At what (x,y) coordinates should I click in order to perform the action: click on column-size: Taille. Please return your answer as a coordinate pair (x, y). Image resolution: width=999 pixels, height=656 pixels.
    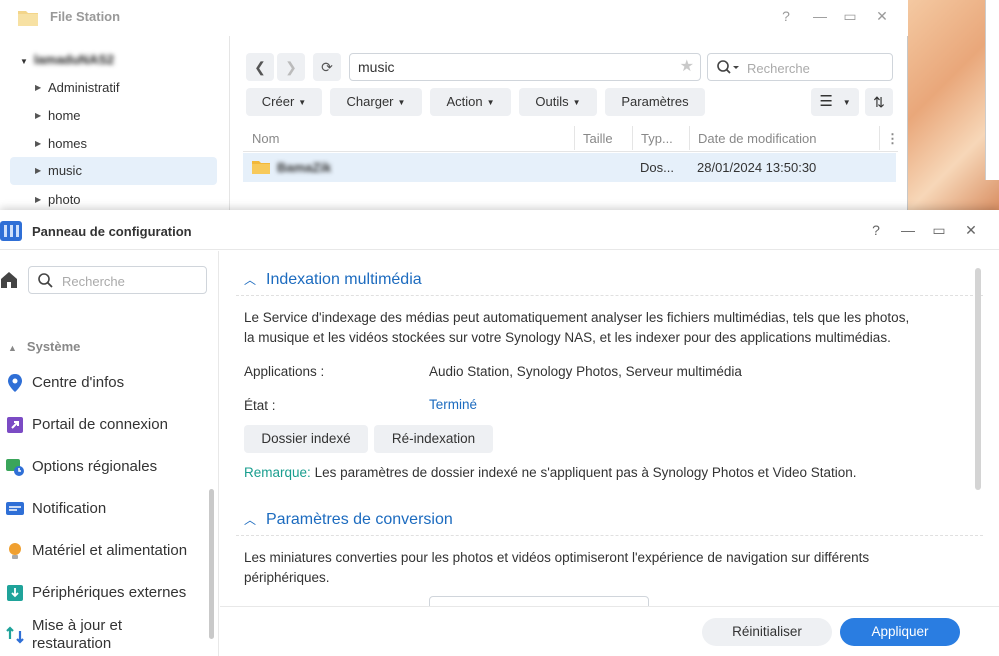
    Looking at the image, I should click on (598, 138).